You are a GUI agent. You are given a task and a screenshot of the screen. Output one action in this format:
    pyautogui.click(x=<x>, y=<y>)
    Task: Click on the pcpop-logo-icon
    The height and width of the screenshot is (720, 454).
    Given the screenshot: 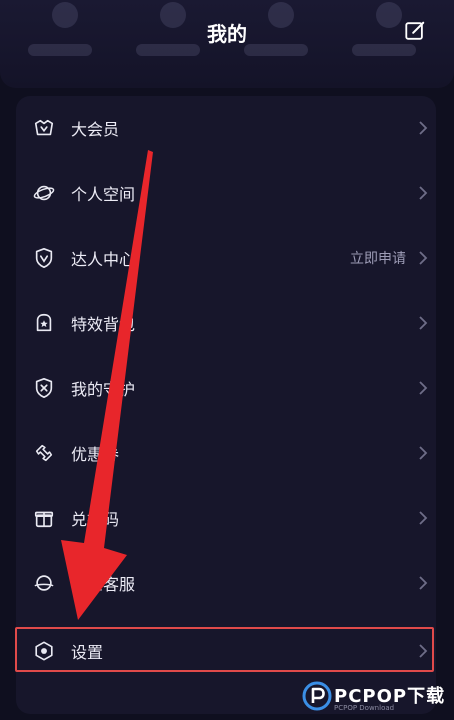 What is the action you would take?
    pyautogui.click(x=317, y=696)
    